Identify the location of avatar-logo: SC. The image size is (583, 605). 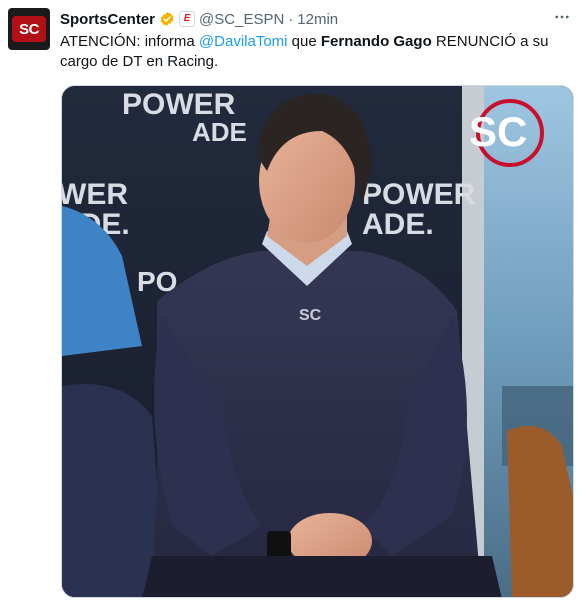
(29, 29).